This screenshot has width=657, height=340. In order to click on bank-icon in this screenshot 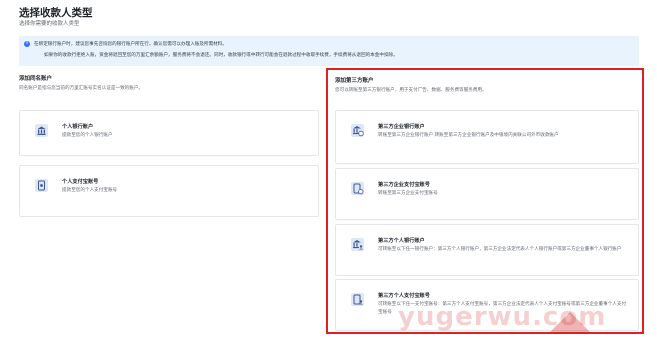, I will do `click(41, 130)`.